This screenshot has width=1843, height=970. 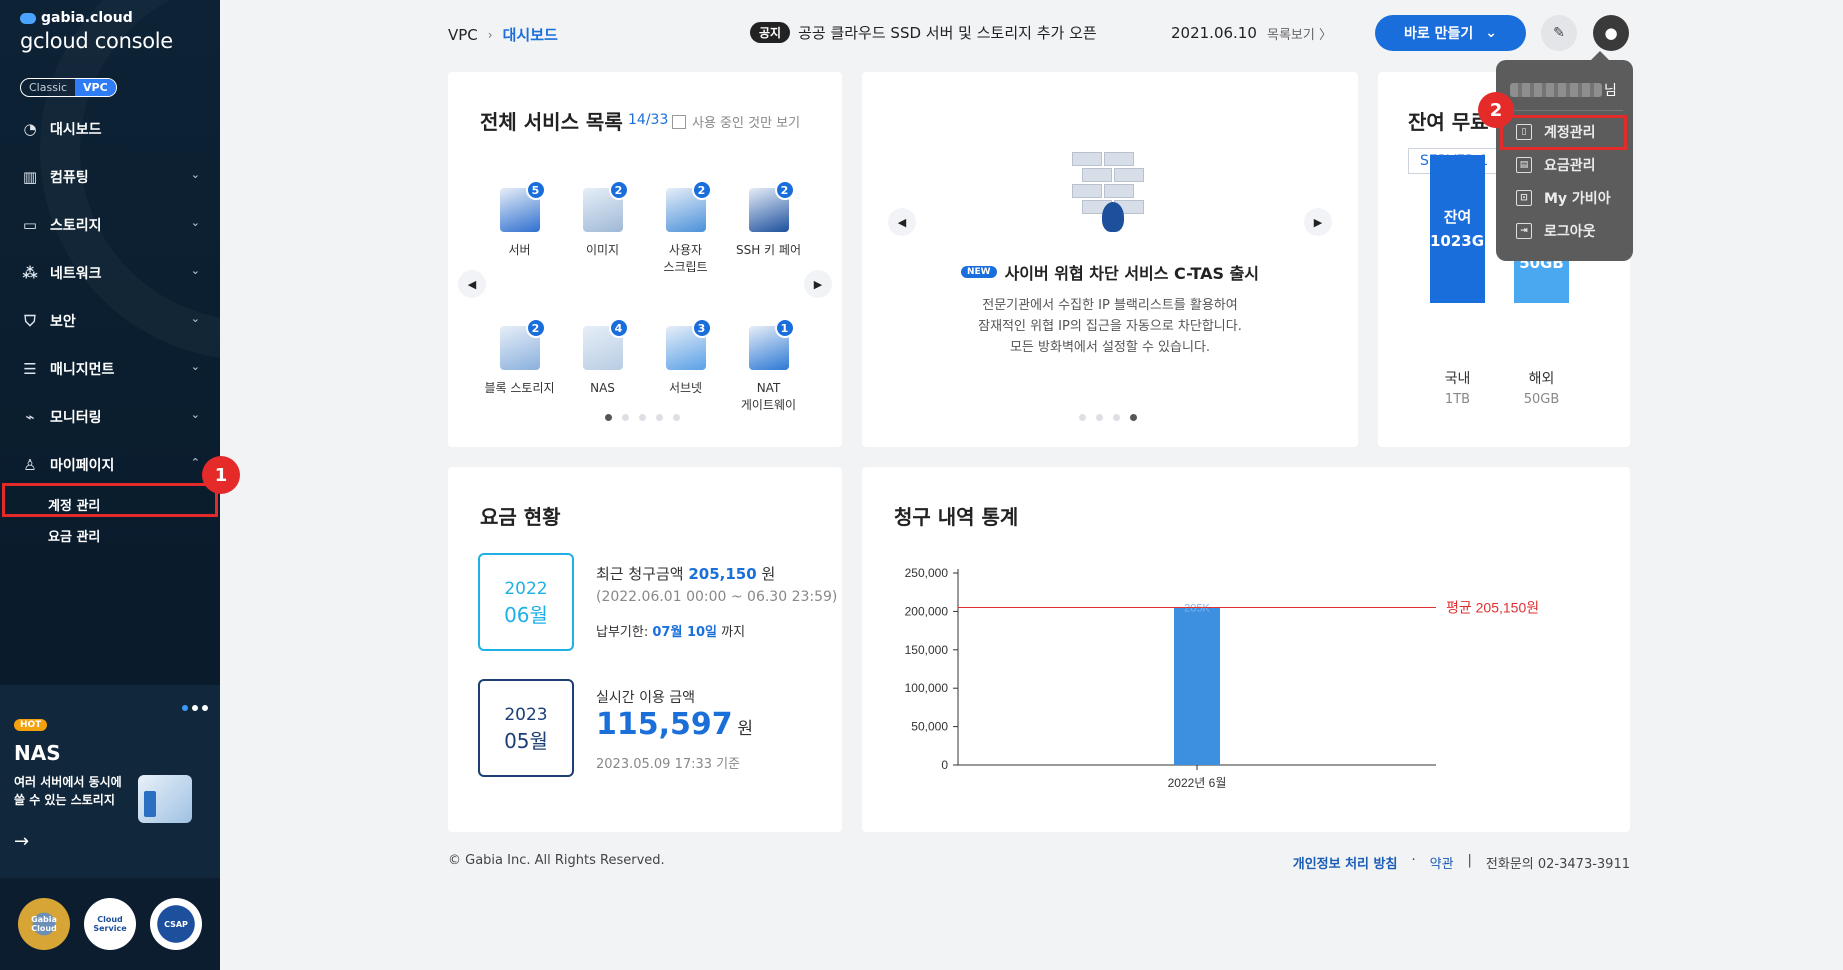 What do you see at coordinates (1110, 347) in the screenshot?
I see `banner-desc-line: 모든 방화벽에서 설정할 수 있습니다.` at bounding box center [1110, 347].